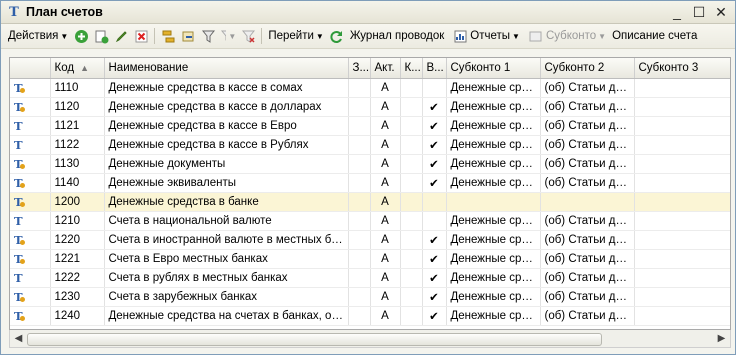 This screenshot has width=736, height=355. I want to click on edit-icon, so click(121, 36).